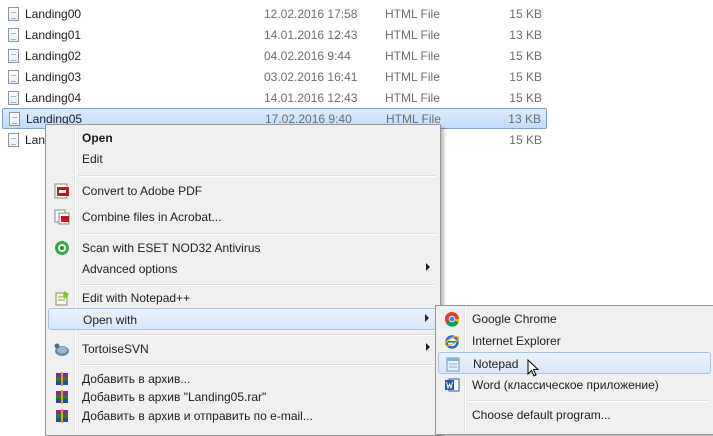  I want to click on menu-item-open-with: Open with, so click(243, 319).